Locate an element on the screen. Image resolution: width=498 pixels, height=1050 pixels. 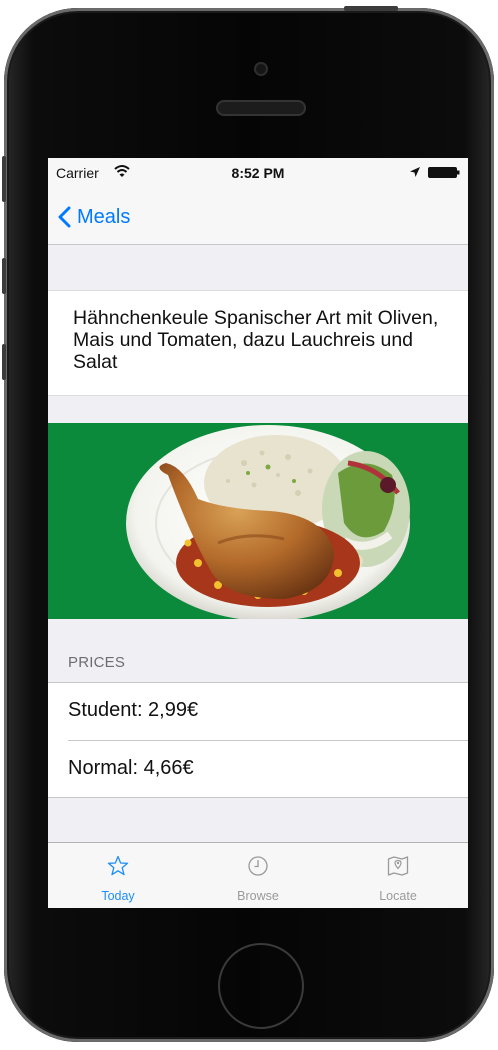
tab-locate: Locate is located at coordinates (398, 875).